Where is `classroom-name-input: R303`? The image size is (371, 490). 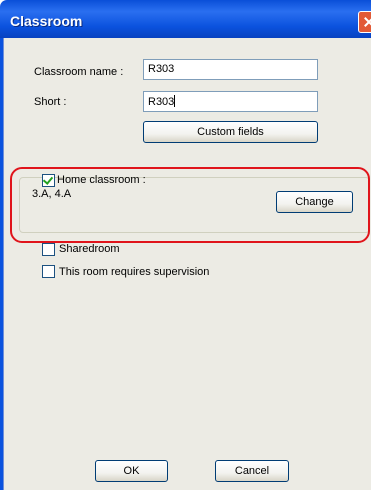
classroom-name-input: R303 is located at coordinates (230, 69).